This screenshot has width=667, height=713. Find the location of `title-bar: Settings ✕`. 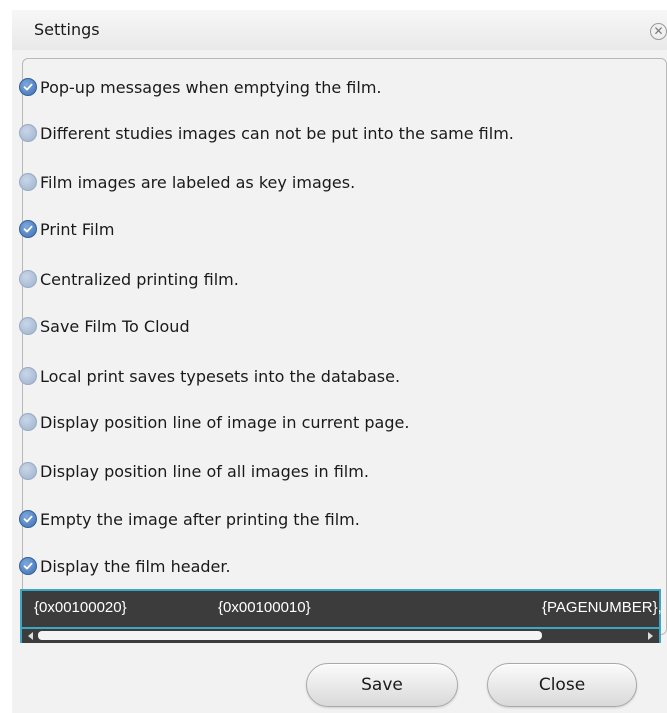

title-bar: Settings ✕ is located at coordinates (339, 30).